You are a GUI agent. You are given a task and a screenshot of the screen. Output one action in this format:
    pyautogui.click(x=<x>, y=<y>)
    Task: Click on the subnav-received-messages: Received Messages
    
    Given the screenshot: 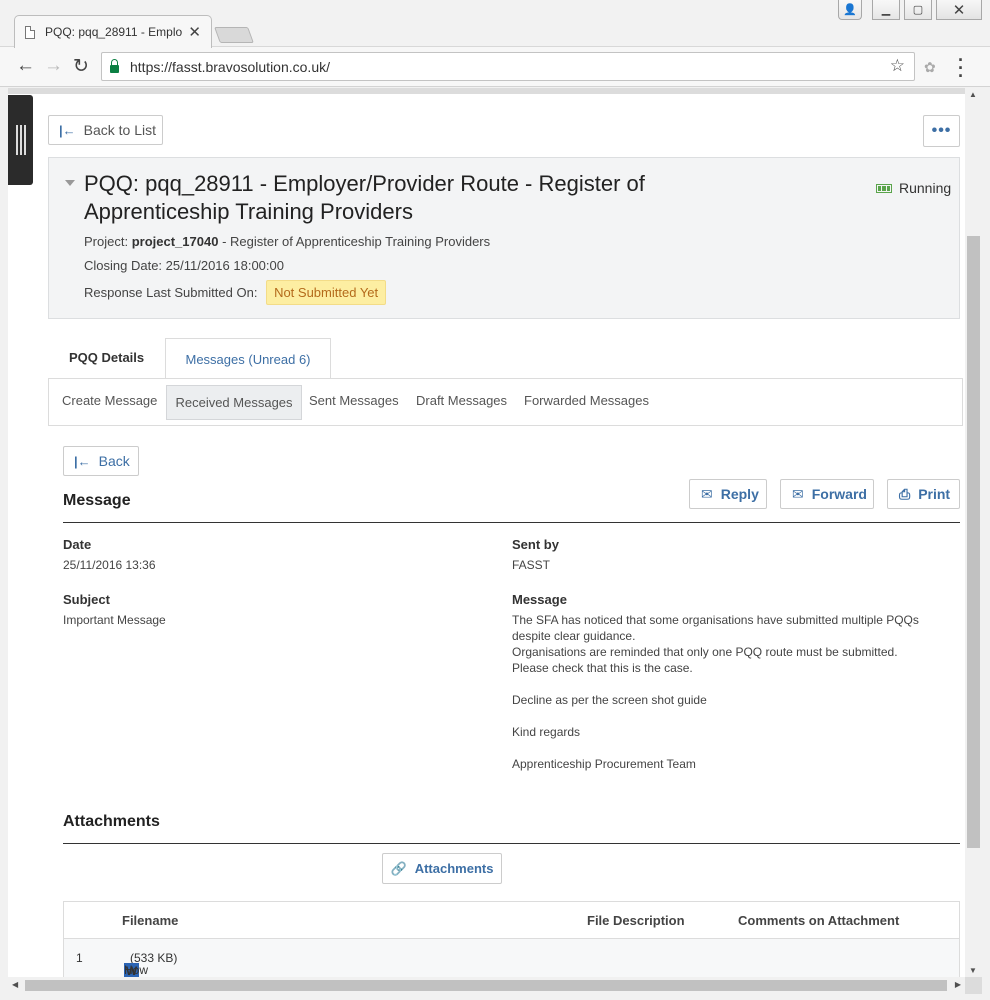 What is the action you would take?
    pyautogui.click(x=234, y=402)
    